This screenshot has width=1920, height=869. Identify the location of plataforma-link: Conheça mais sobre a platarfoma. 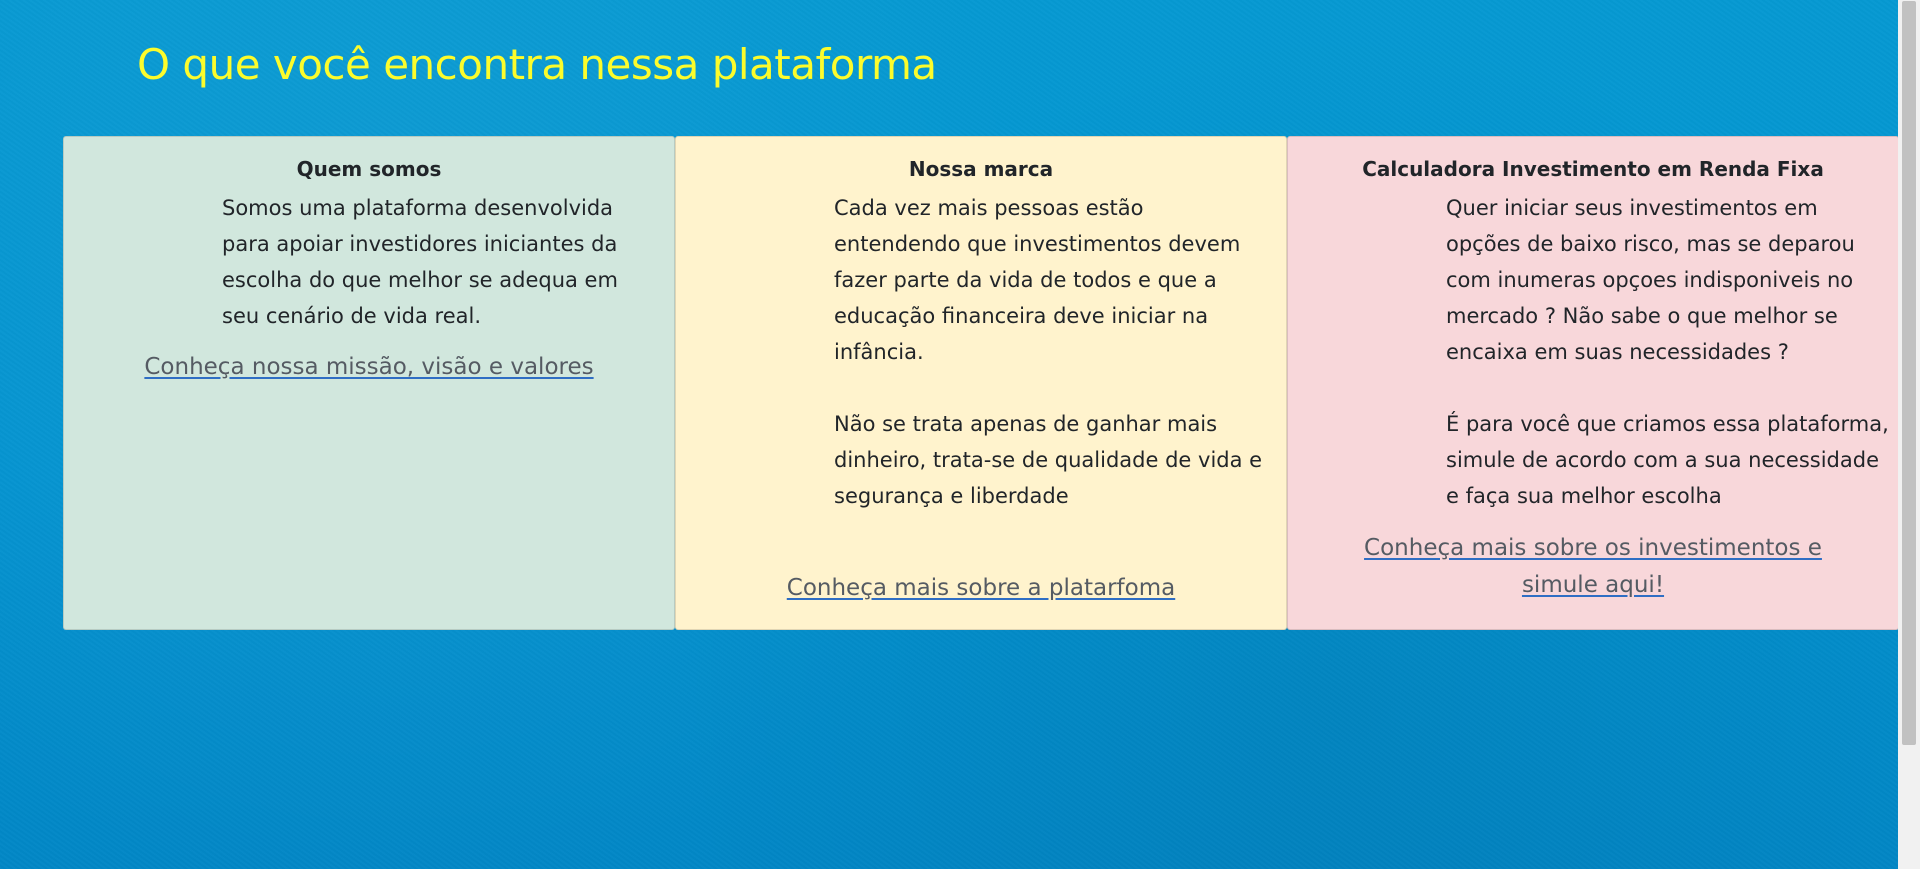
(981, 588).